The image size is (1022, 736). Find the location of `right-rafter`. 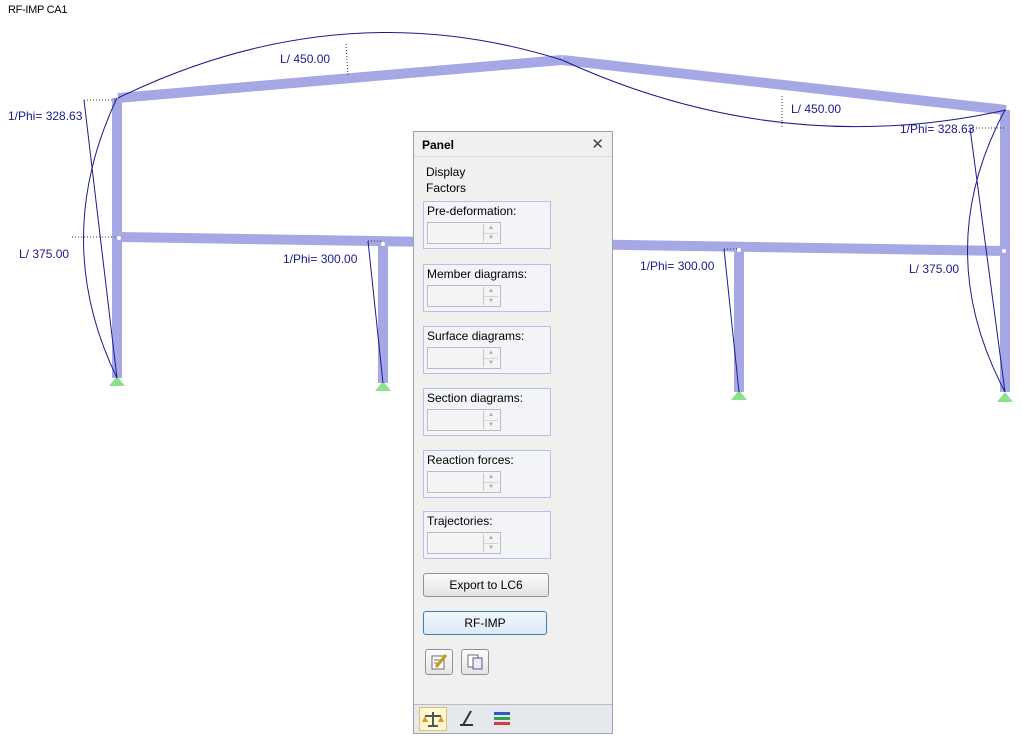

right-rafter is located at coordinates (784, 85).